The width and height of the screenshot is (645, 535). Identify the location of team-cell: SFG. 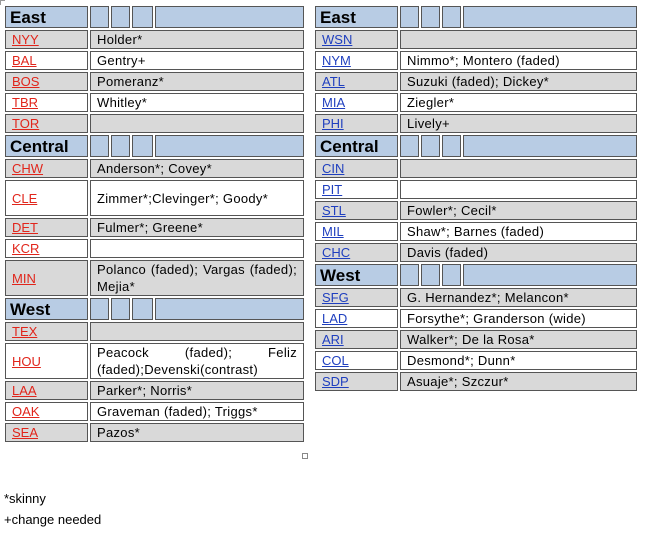
(356, 297).